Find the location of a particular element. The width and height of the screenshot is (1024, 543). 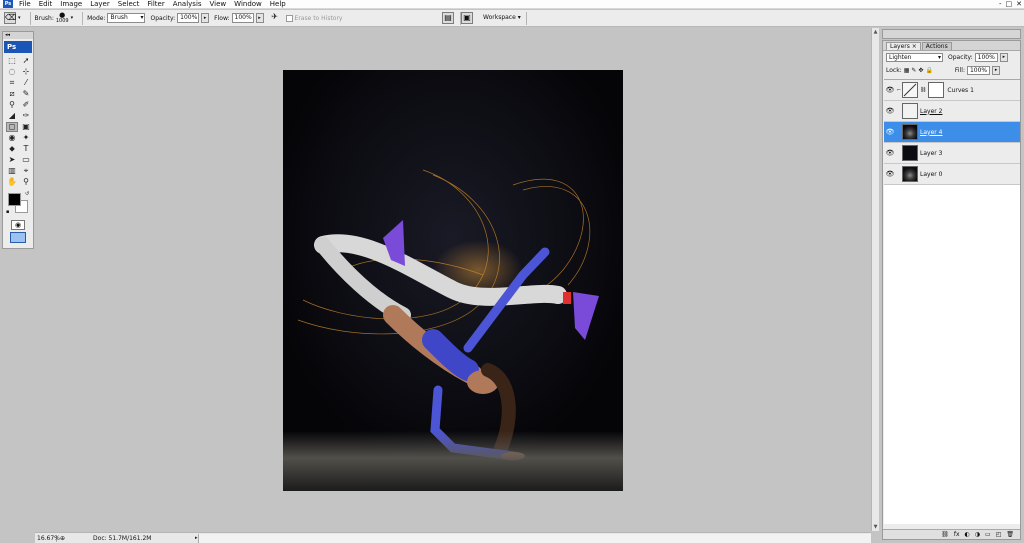

brush-label: Brush: is located at coordinates (44, 18).